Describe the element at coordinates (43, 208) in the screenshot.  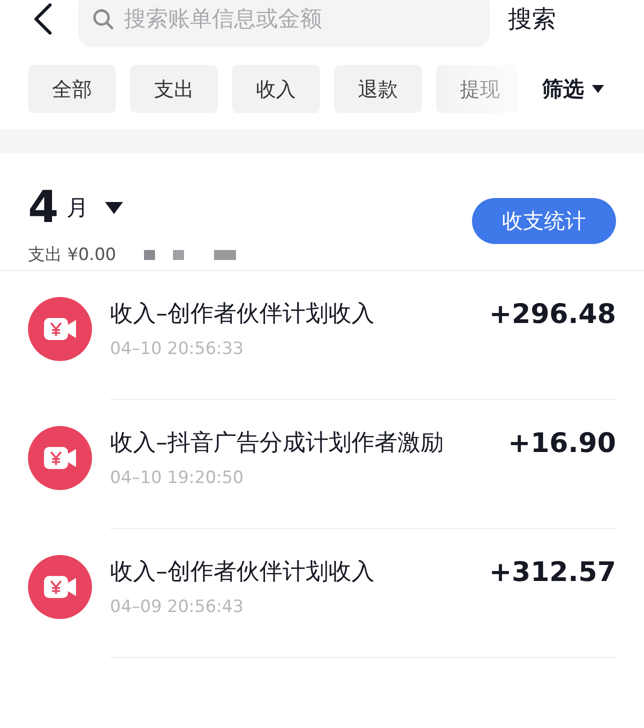
I see `month-number: 4` at that location.